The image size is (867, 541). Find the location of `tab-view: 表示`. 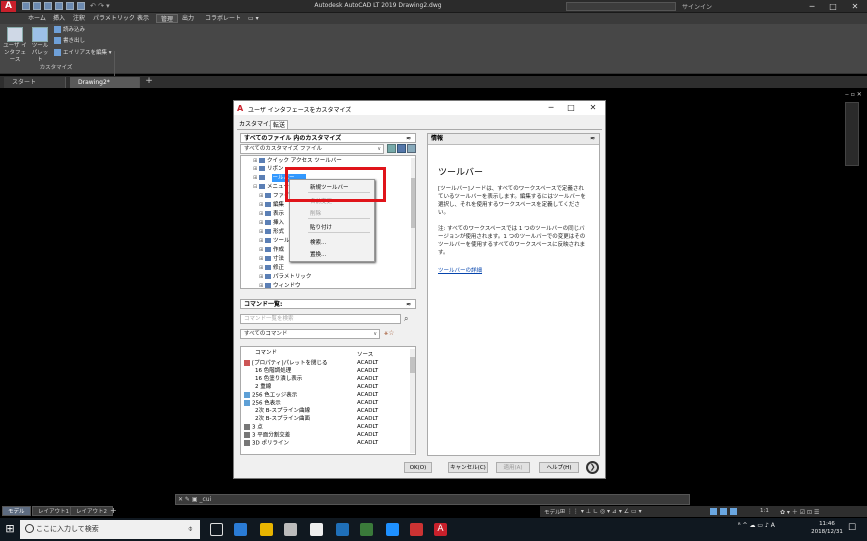

tab-view: 表示 is located at coordinates (143, 18).